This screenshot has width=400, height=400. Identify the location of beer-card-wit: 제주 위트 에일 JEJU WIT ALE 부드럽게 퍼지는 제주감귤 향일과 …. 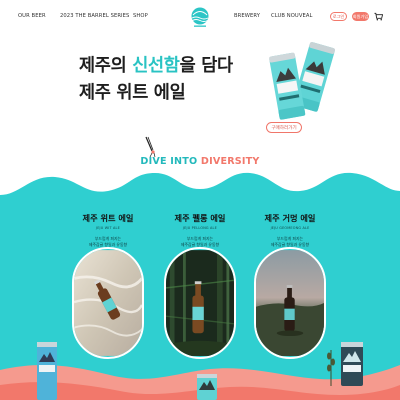
(108, 230).